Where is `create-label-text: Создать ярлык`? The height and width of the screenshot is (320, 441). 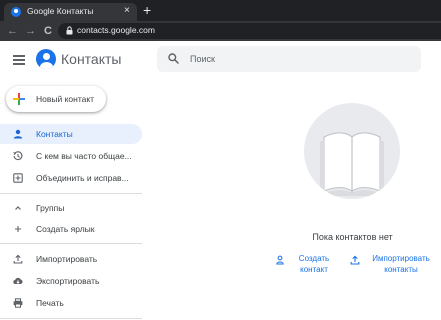 create-label-text: Создать ярлык is located at coordinates (65, 229).